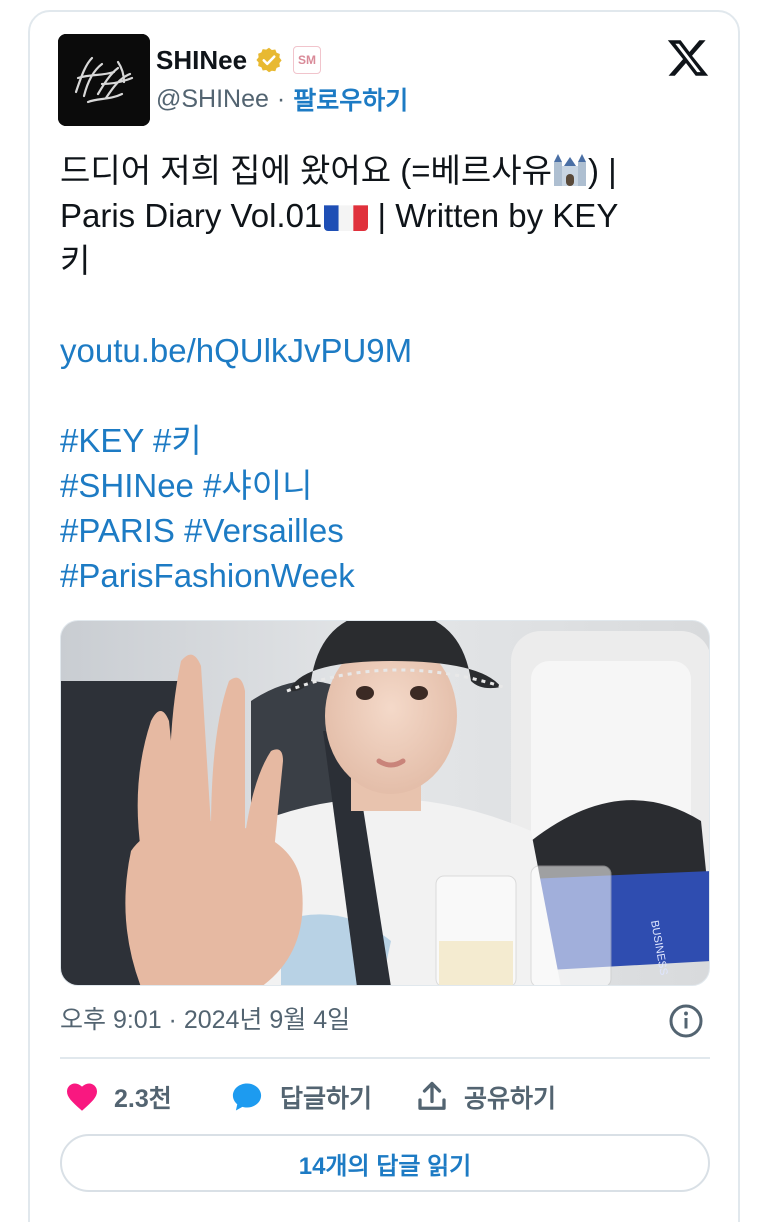  Describe the element at coordinates (104, 80) in the screenshot. I see `avatar` at that location.